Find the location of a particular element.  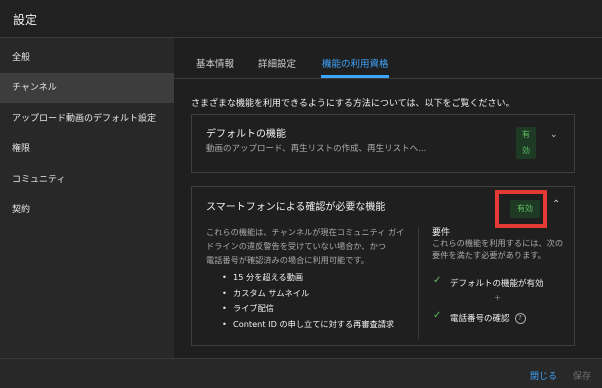

dialog-titlebar: 設定 is located at coordinates (301, 19).